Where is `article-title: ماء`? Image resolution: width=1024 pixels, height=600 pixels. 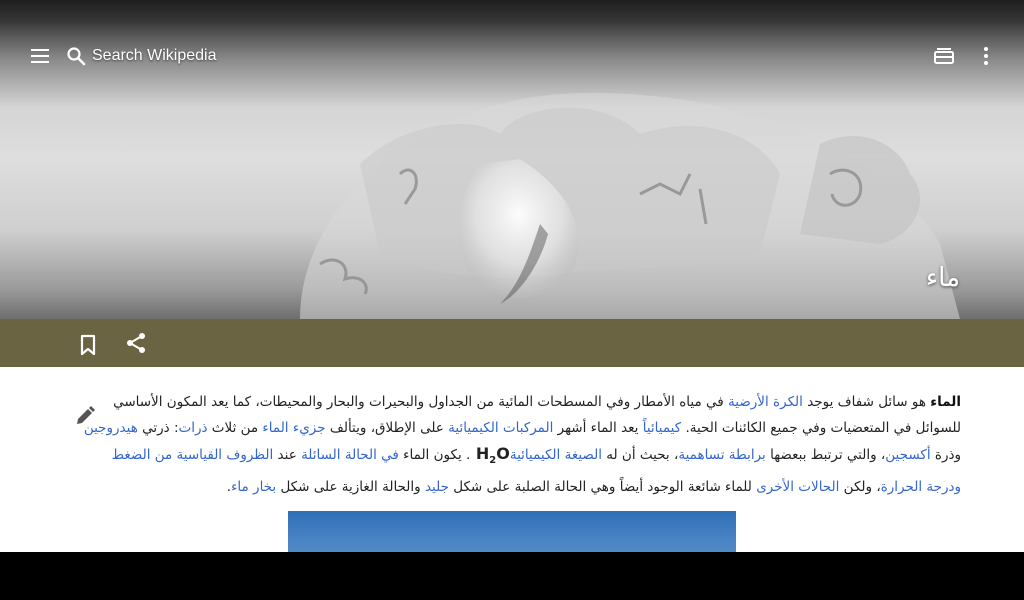 article-title: ماء is located at coordinates (942, 278).